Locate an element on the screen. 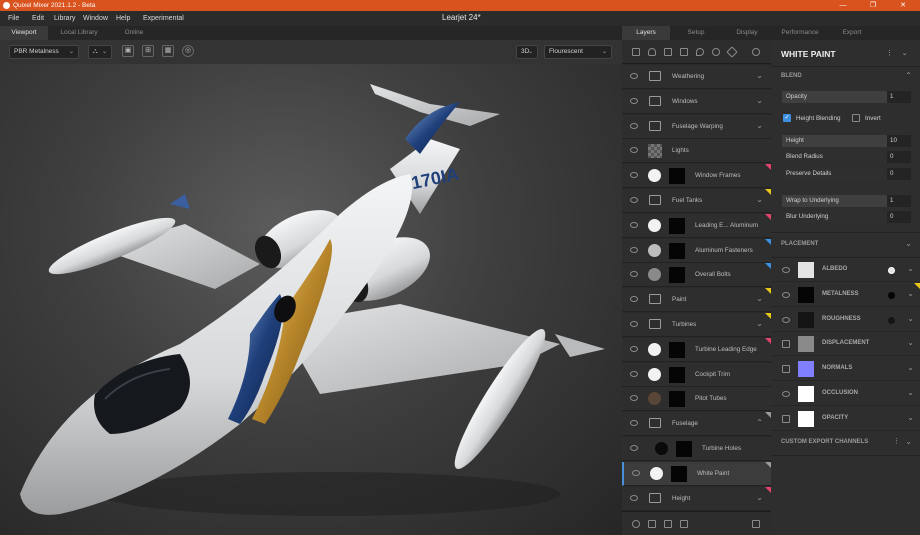 This screenshot has height=535, width=920. menu-library: Library is located at coordinates (64, 18).